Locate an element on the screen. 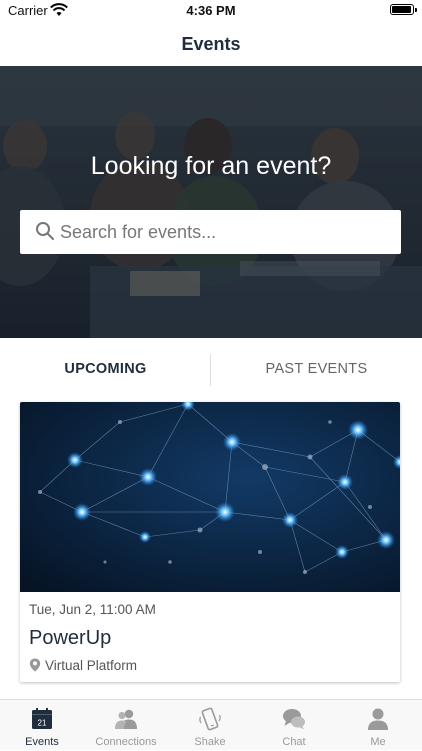 This screenshot has height=751, width=422. chat-bubbles-icon is located at coordinates (294, 719).